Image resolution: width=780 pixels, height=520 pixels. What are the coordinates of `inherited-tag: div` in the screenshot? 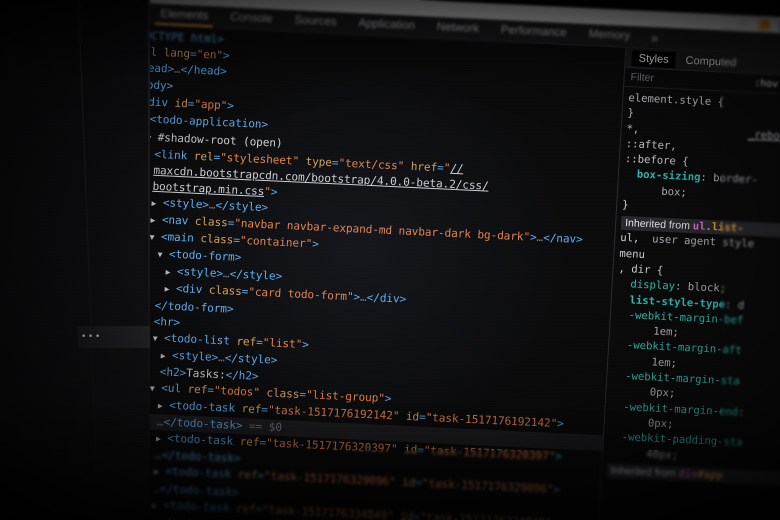 It's located at (688, 474).